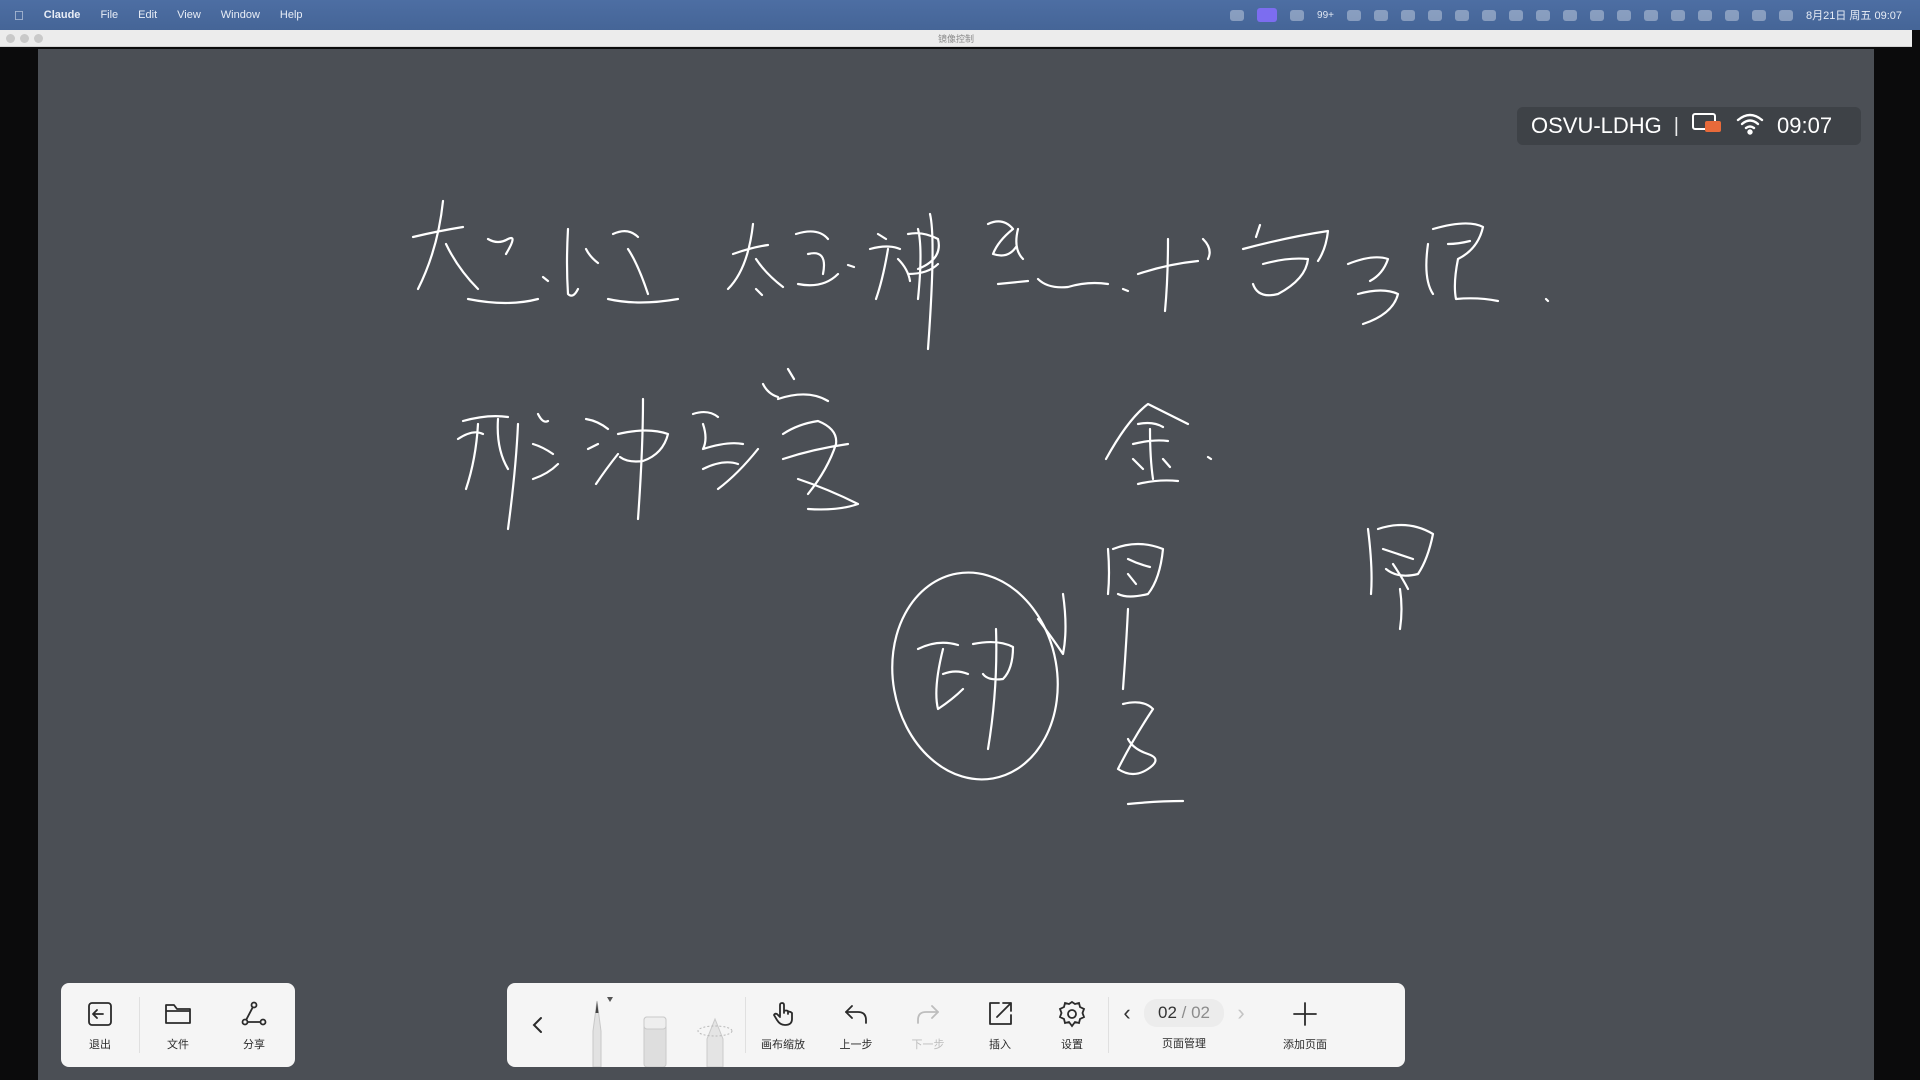  I want to click on menu-edit: Edit, so click(147, 15).